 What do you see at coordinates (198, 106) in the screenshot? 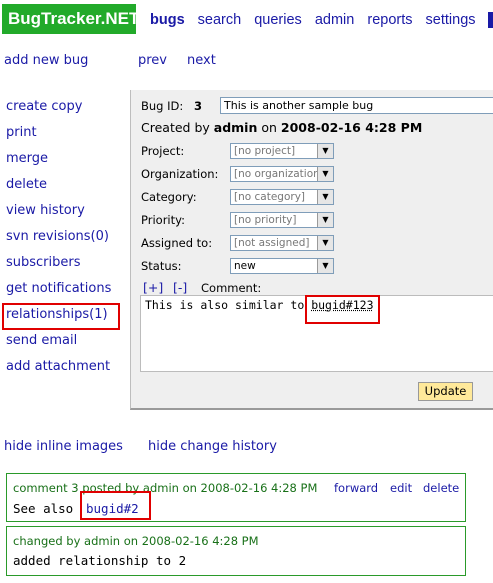
I see `bug-id-value: 3` at bounding box center [198, 106].